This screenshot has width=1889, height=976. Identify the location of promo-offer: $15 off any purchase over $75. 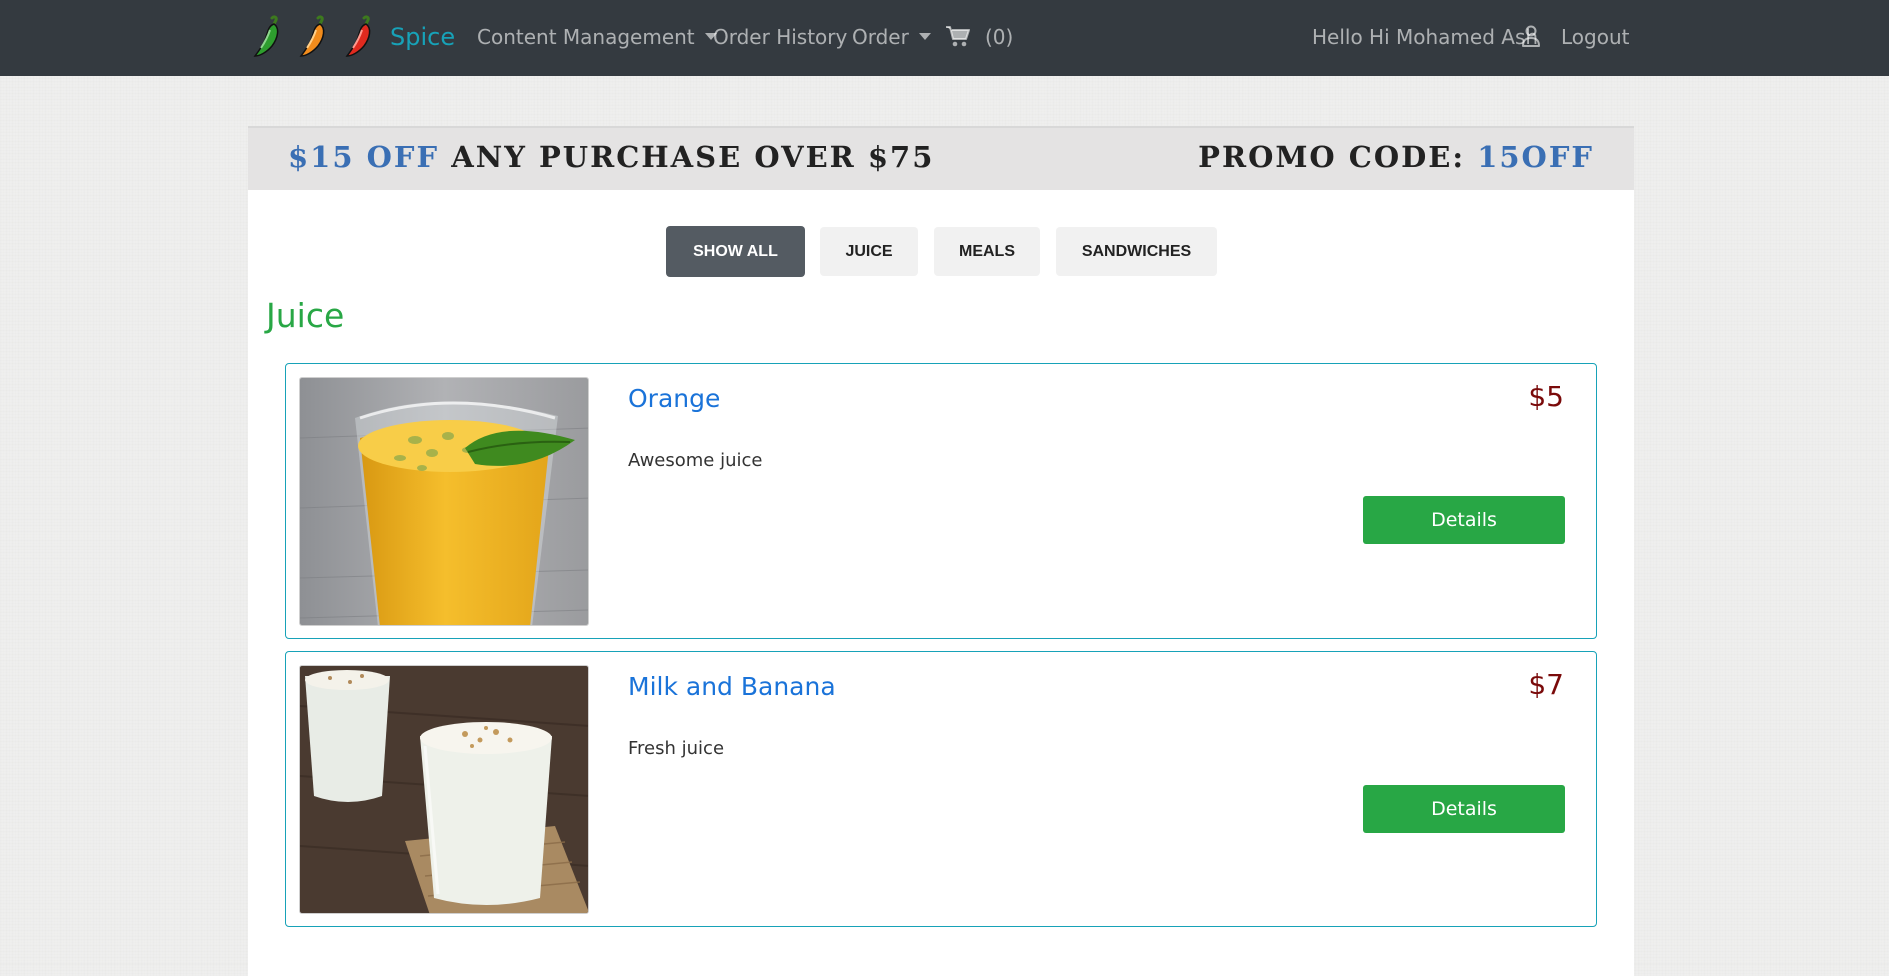
(611, 157).